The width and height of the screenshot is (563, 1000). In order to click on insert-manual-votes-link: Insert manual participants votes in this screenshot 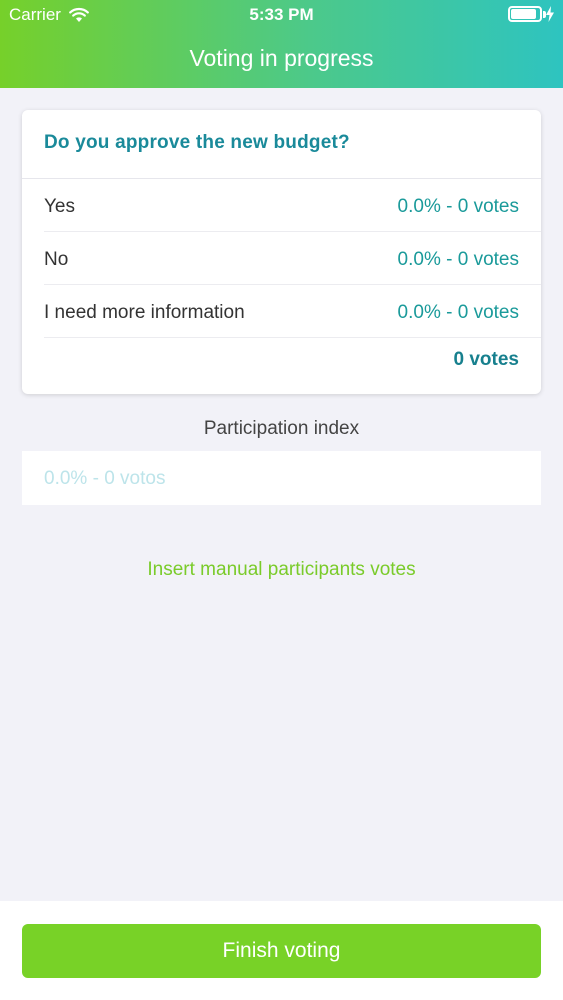, I will do `click(281, 570)`.